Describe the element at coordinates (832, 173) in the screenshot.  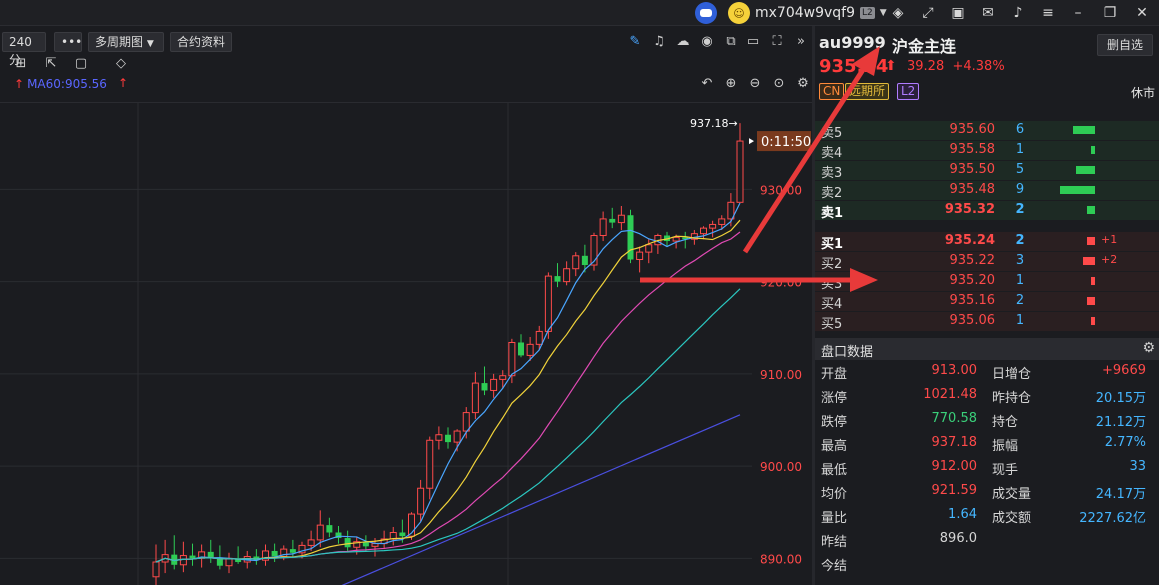
I see `level-label: 卖3` at that location.